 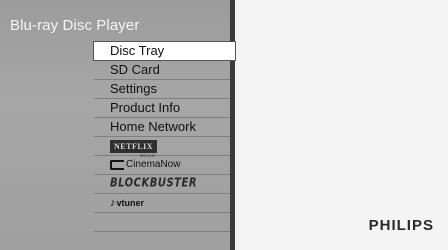 I want to click on app-title: Blu-ray Disc Player, so click(x=75, y=25).